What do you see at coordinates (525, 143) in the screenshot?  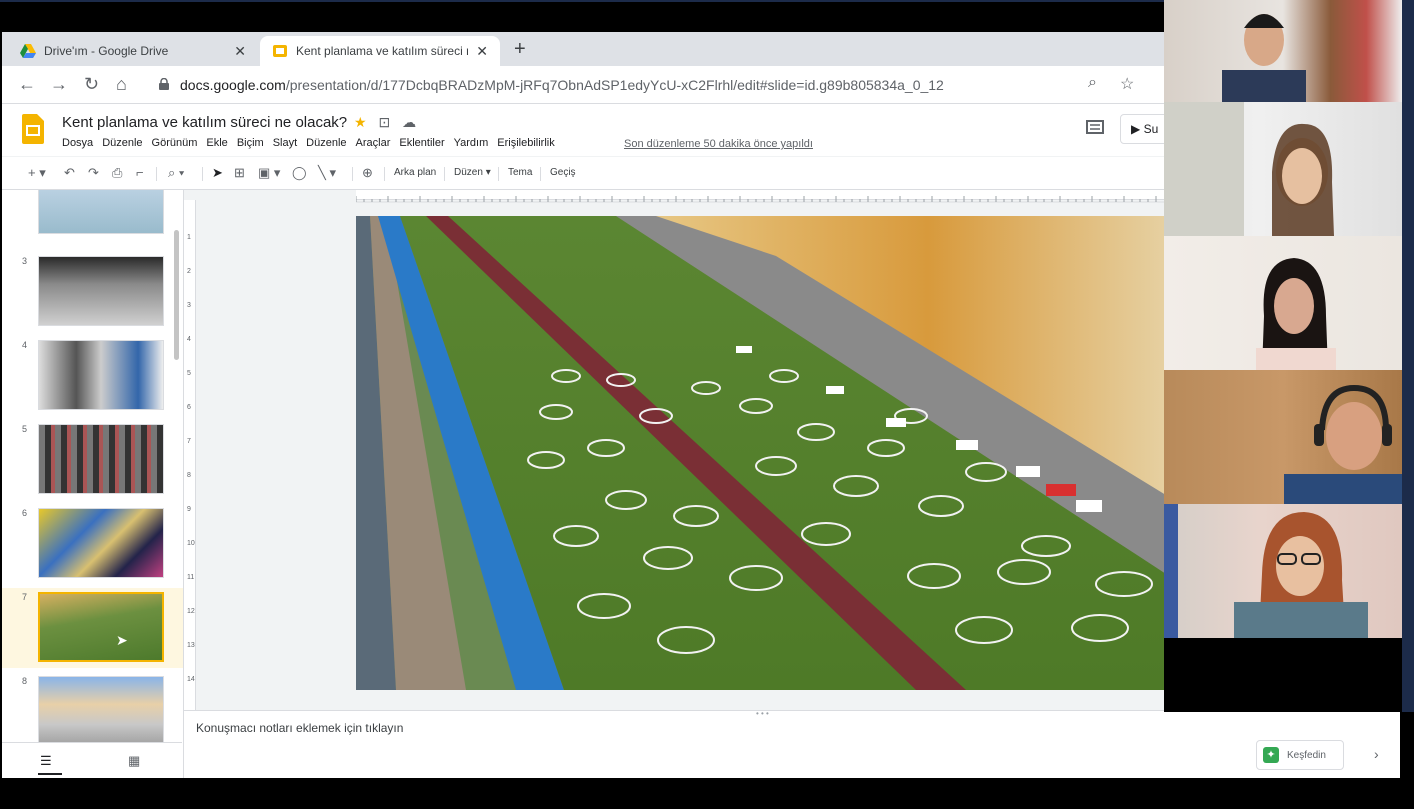 I see `menu-accessibility: Erişilebilirlik` at bounding box center [525, 143].